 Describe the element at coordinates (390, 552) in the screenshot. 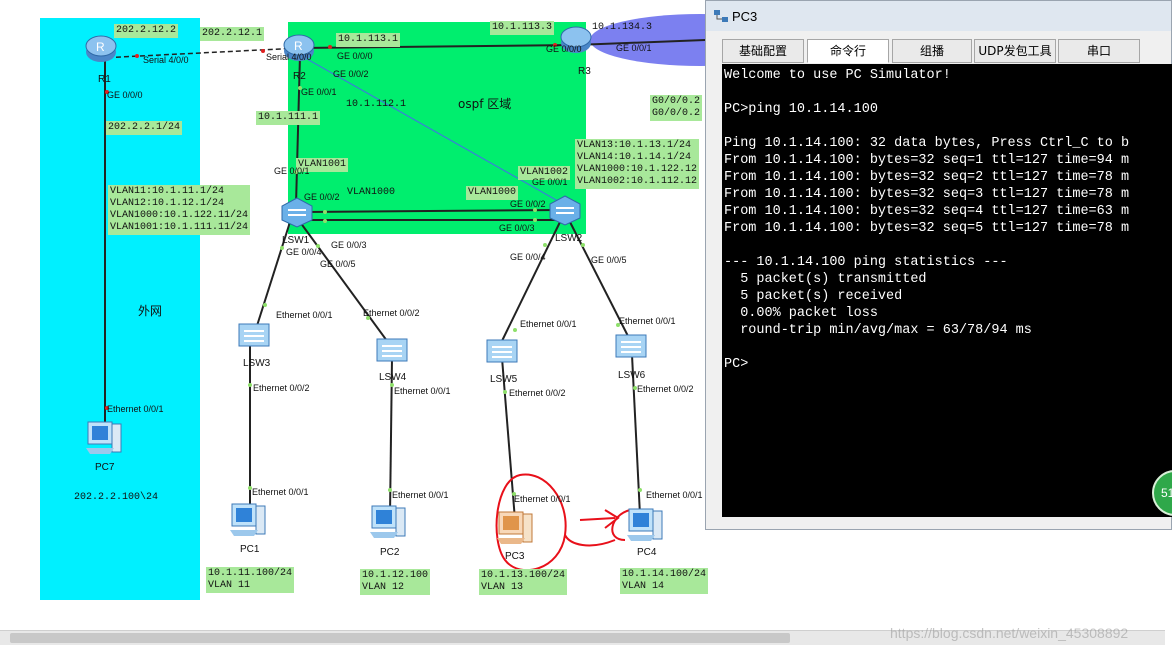

I see `pc-pc2-name: PC2` at that location.